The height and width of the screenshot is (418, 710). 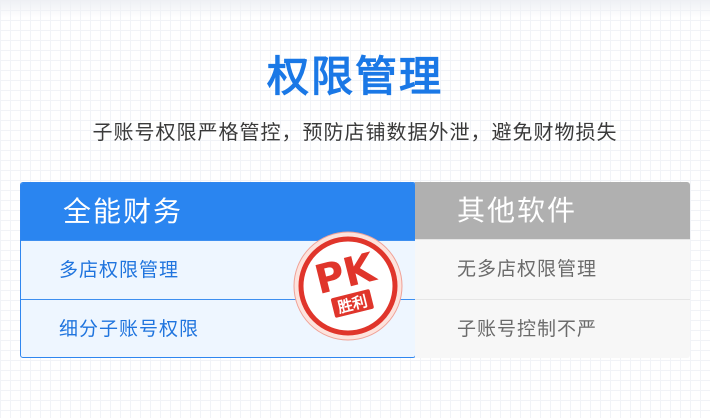 What do you see at coordinates (355, 9) in the screenshot?
I see `top-shadow-strip` at bounding box center [355, 9].